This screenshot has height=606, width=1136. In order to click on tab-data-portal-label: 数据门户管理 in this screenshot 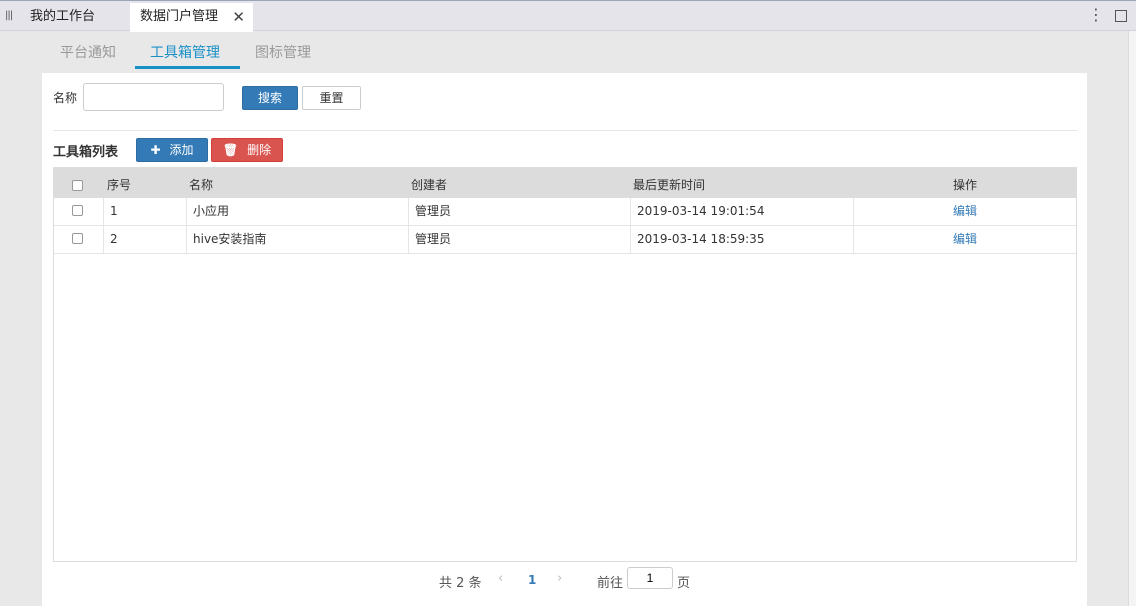, I will do `click(179, 16)`.